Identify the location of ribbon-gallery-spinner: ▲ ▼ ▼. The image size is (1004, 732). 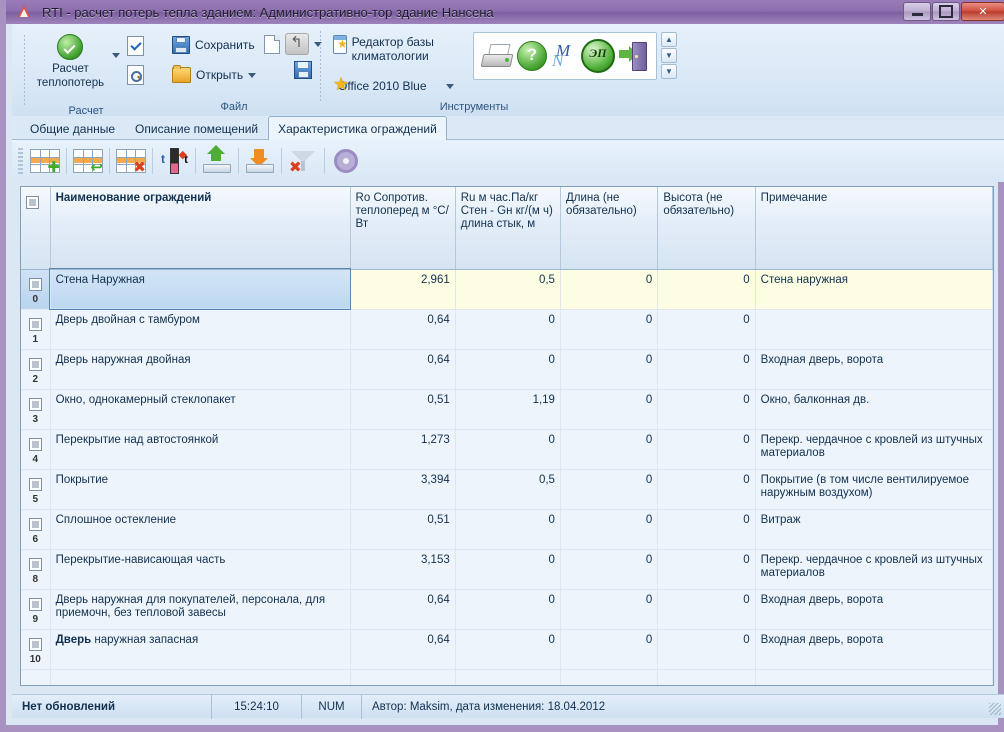
(669, 55).